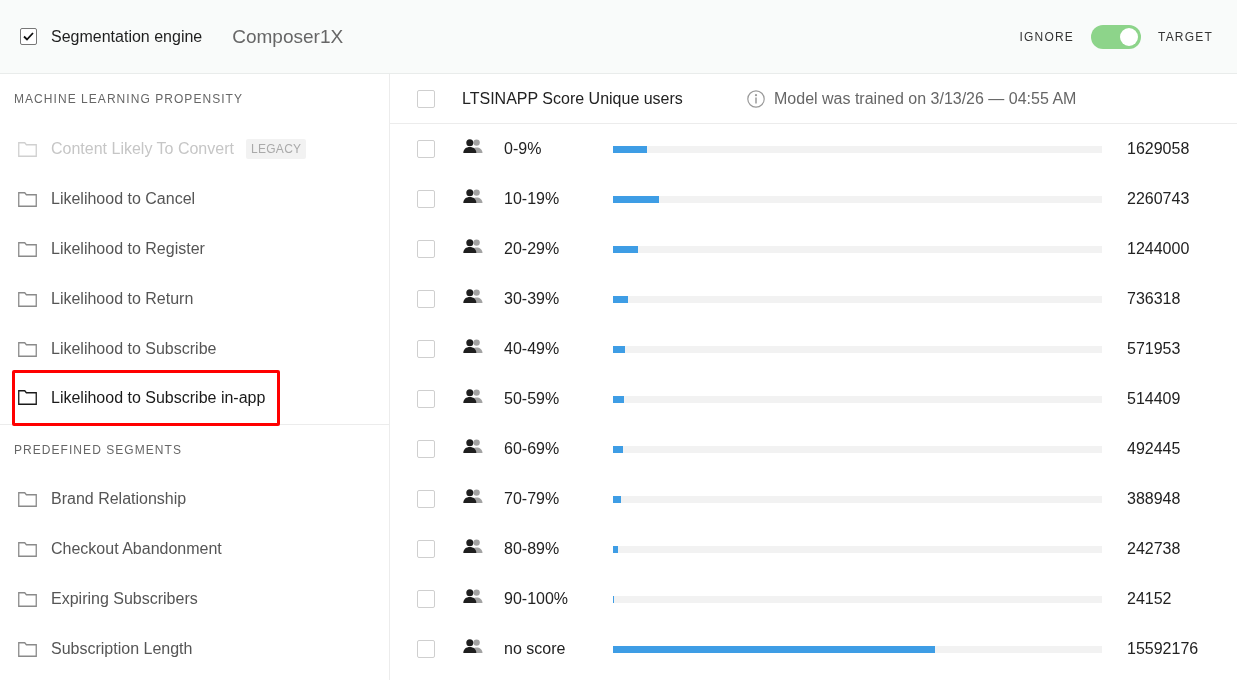 Image resolution: width=1237 pixels, height=680 pixels. Describe the element at coordinates (1158, 149) in the screenshot. I see `user-count: 1629058` at that location.